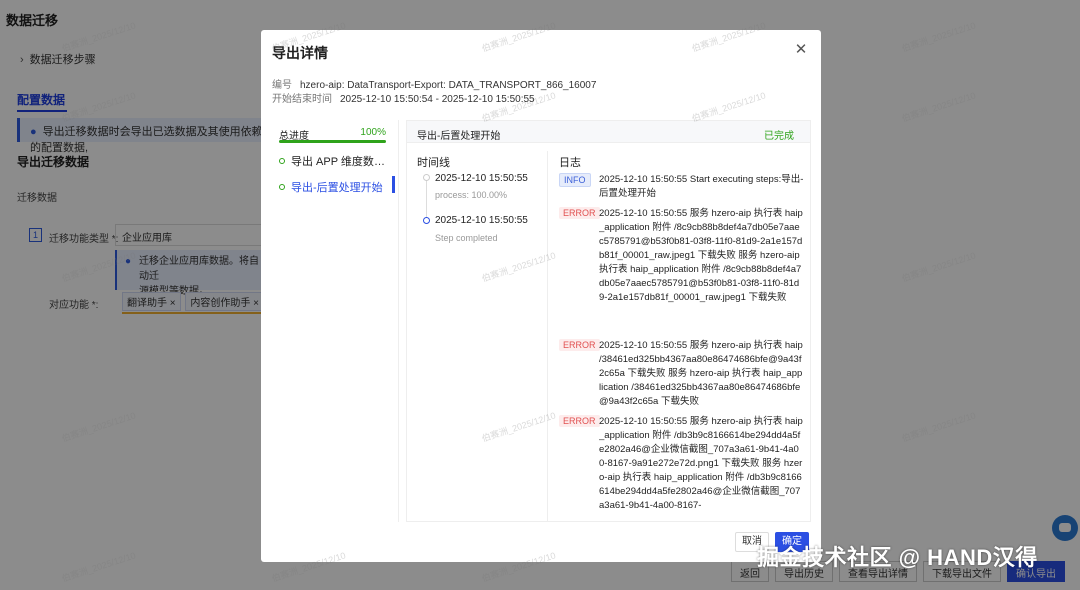  What do you see at coordinates (373, 132) in the screenshot?
I see `progress-percent: 100%` at bounding box center [373, 132].